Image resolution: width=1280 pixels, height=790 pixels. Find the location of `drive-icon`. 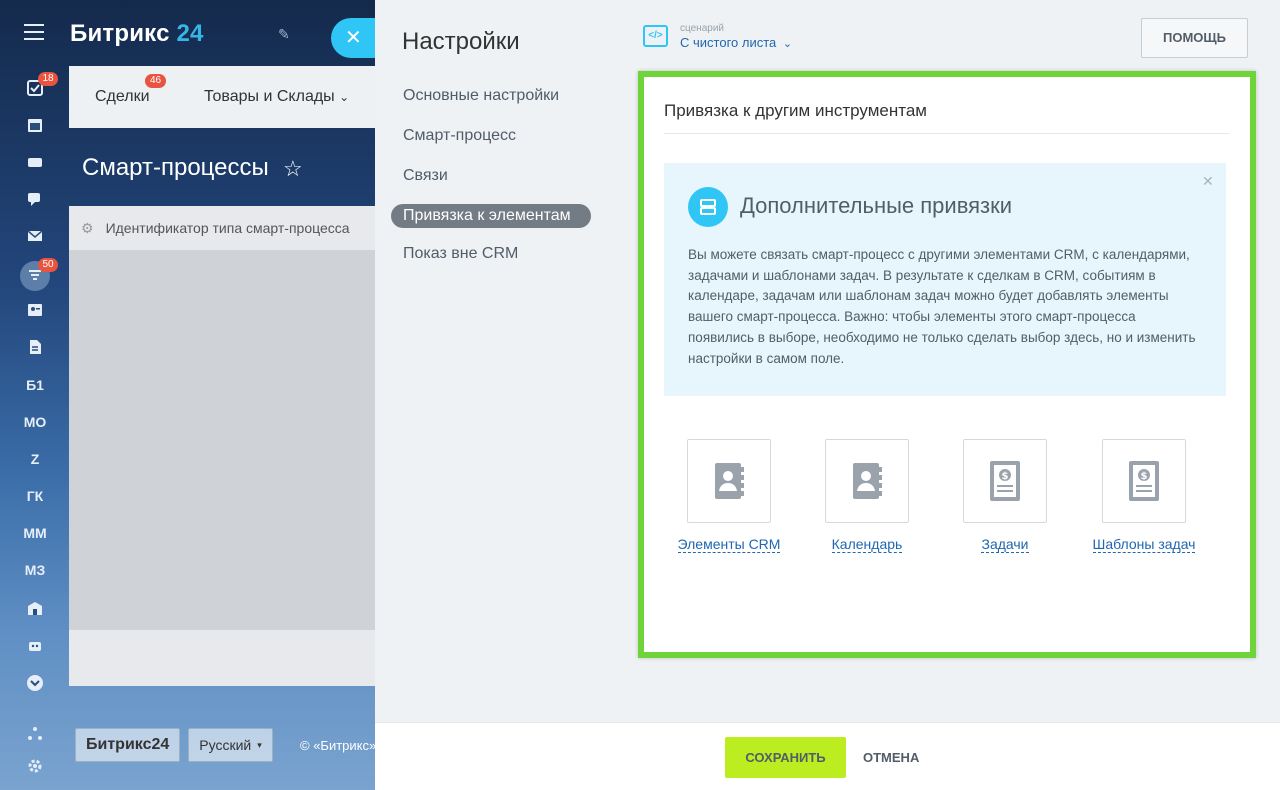

drive-icon is located at coordinates (35, 162).